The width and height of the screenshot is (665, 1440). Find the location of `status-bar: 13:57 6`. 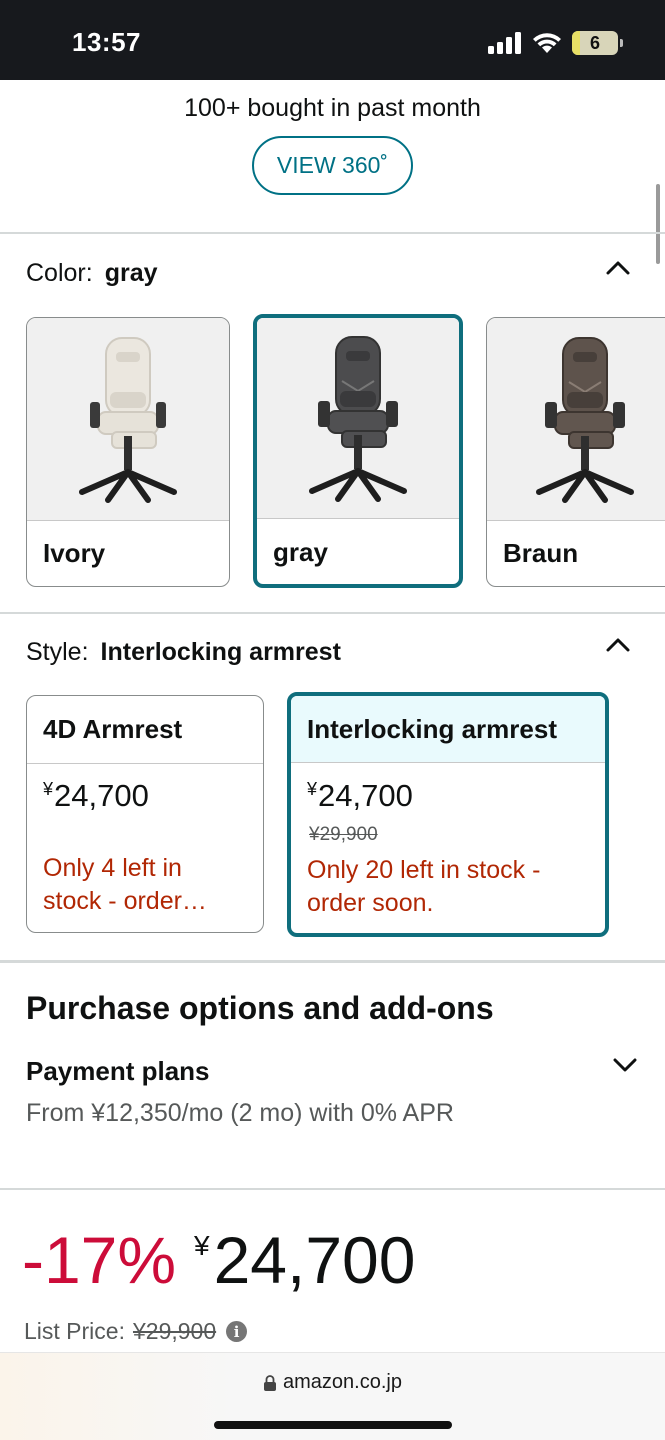

status-bar: 13:57 6 is located at coordinates (332, 40).